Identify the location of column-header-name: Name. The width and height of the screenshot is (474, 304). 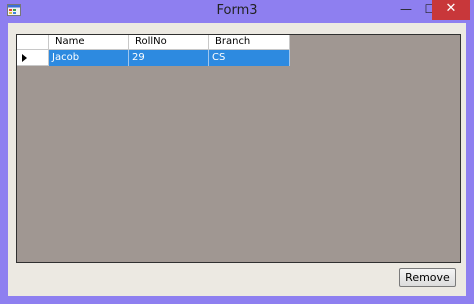
(89, 42).